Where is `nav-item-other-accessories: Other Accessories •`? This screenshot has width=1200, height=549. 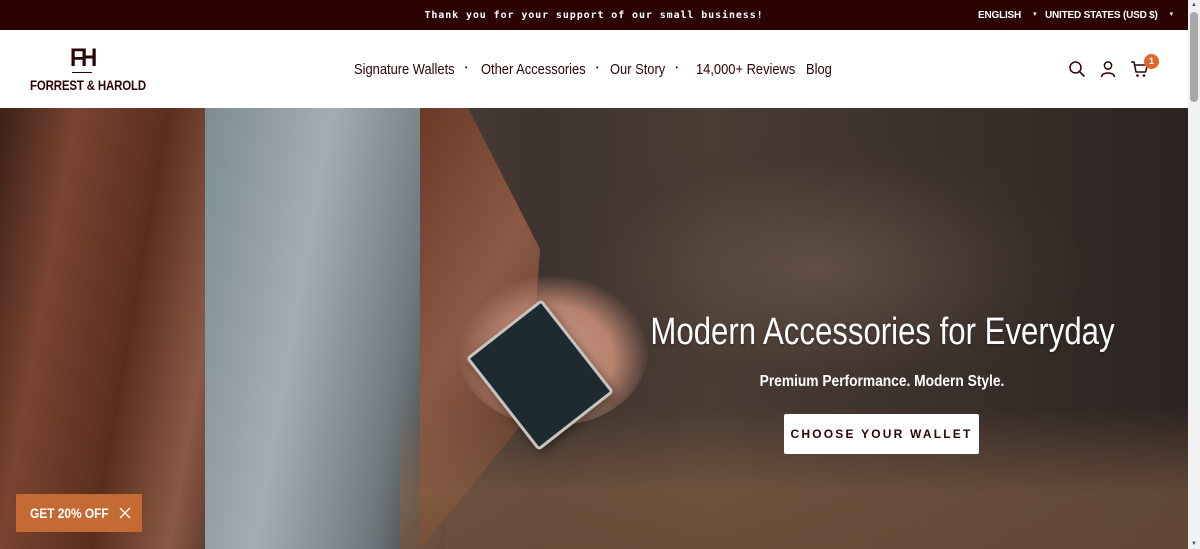 nav-item-other-accessories: Other Accessories • is located at coordinates (539, 69).